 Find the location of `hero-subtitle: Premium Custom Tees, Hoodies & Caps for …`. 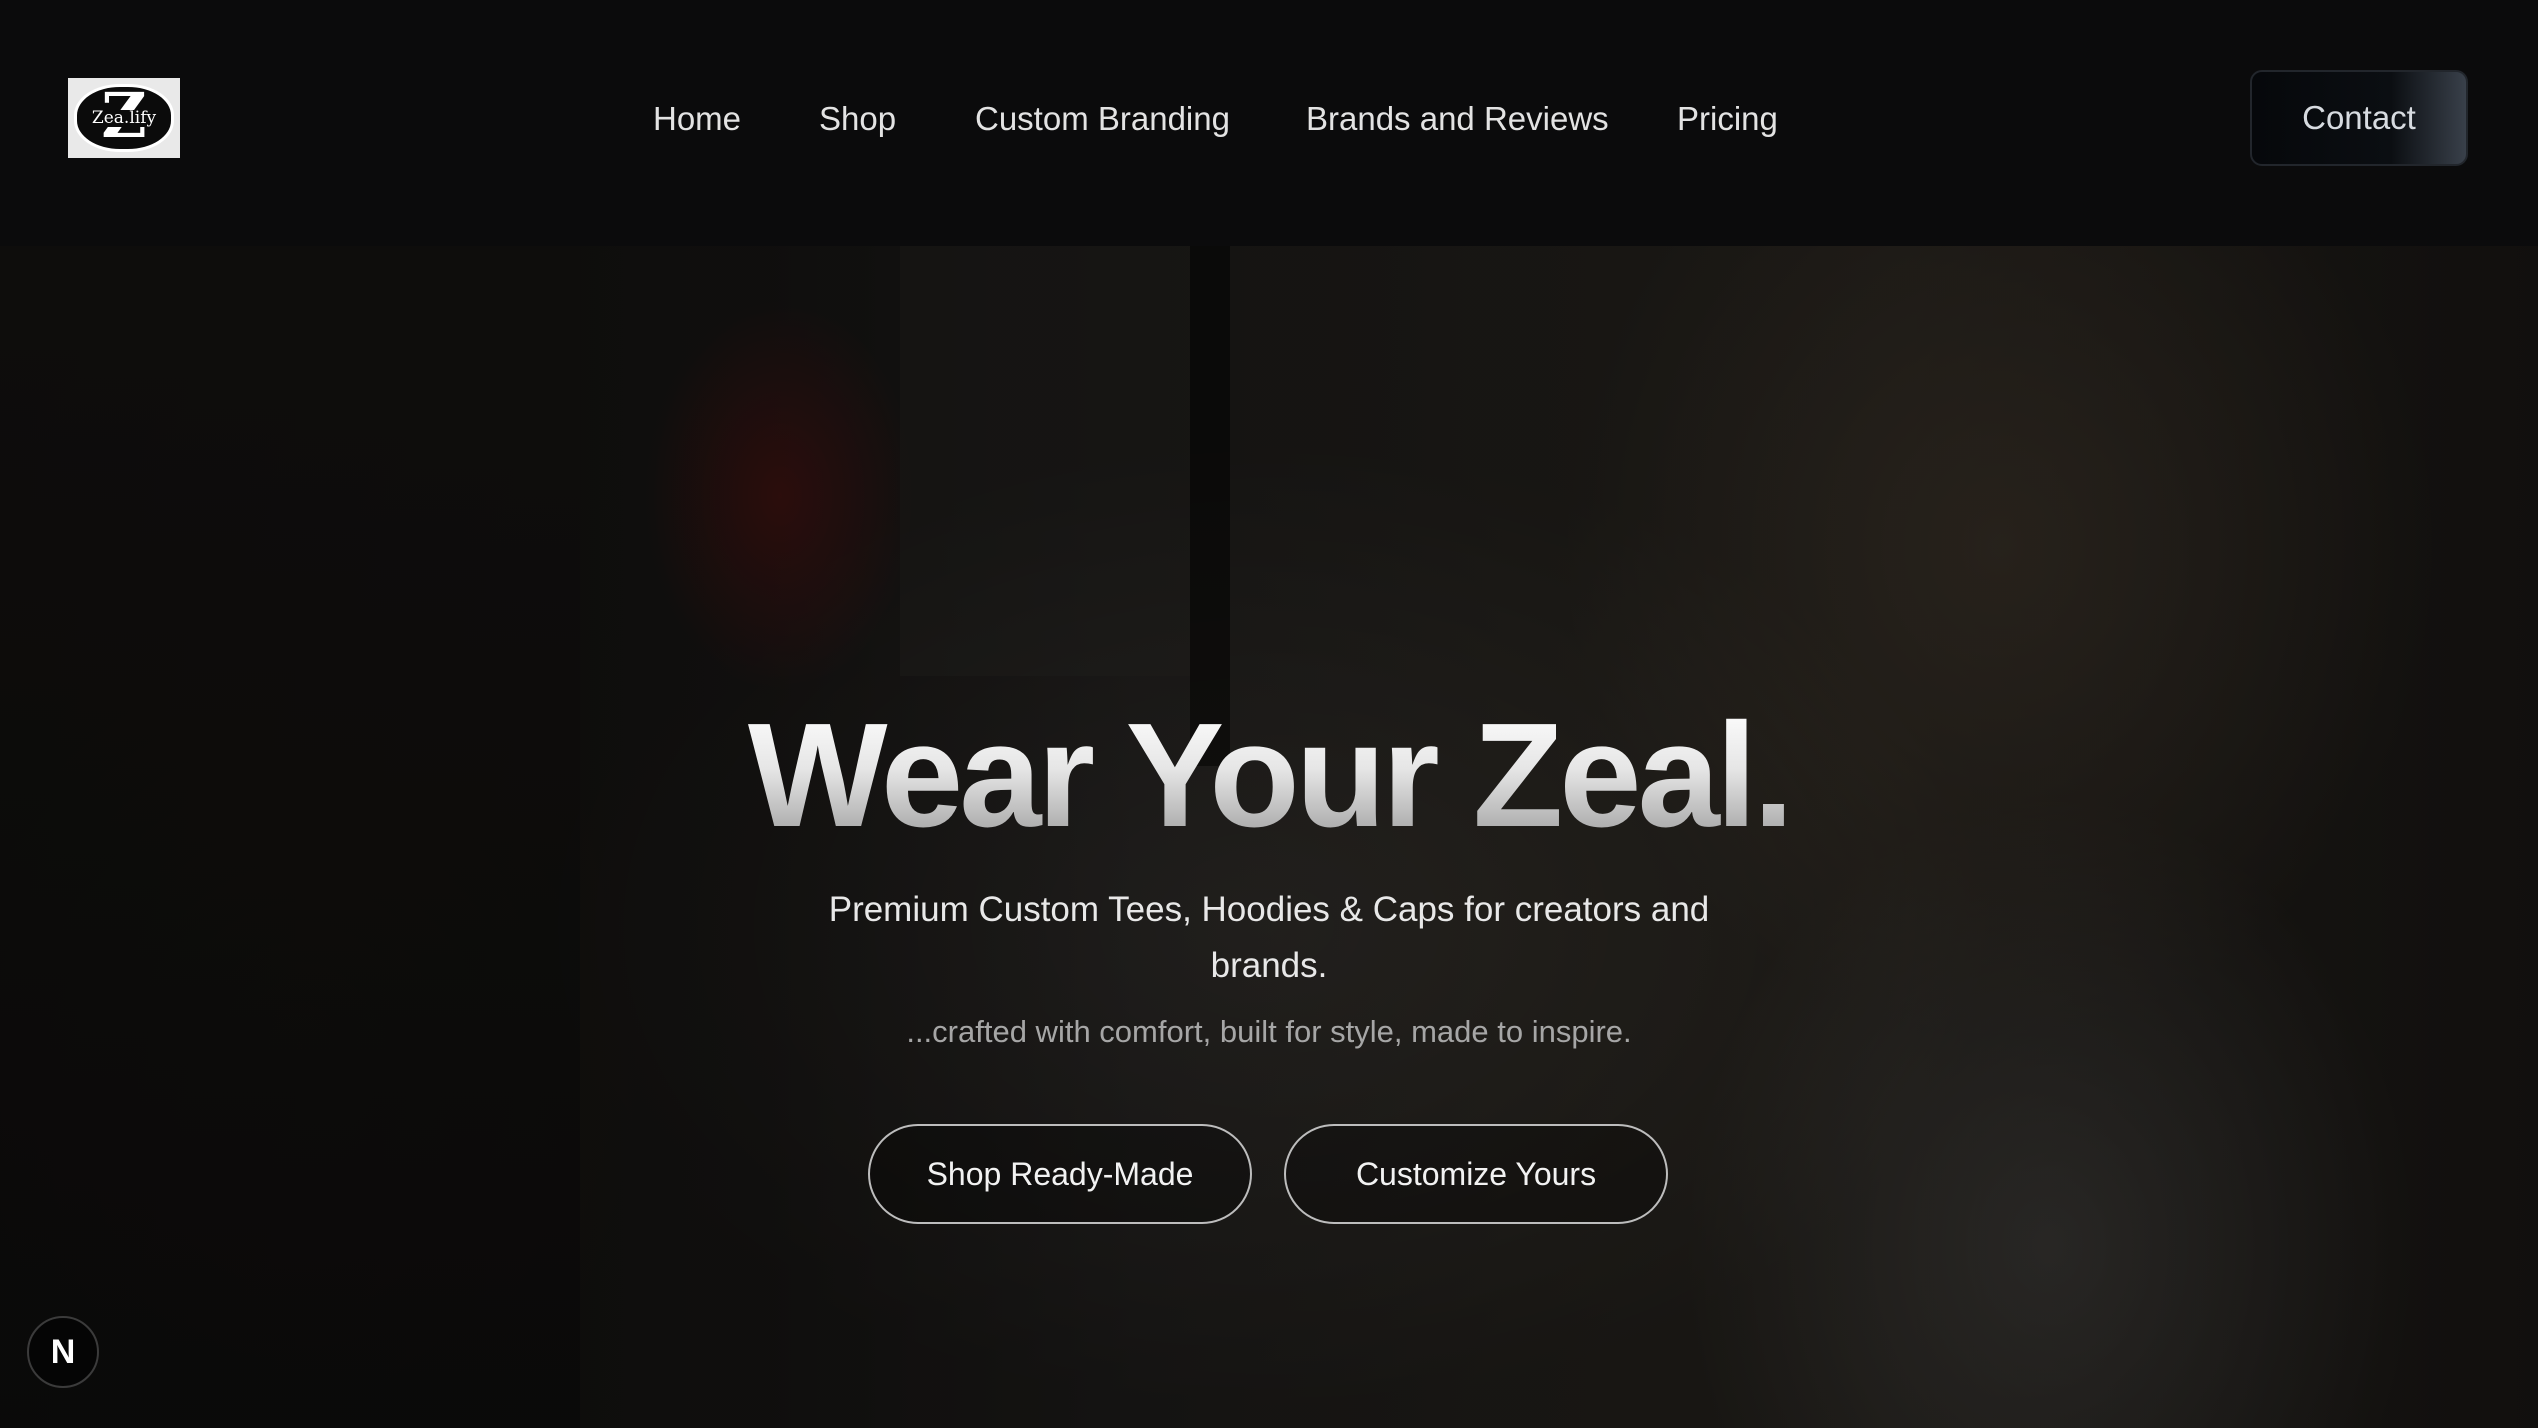

hero-subtitle: Premium Custom Tees, Hoodies & Caps for … is located at coordinates (1269, 937).